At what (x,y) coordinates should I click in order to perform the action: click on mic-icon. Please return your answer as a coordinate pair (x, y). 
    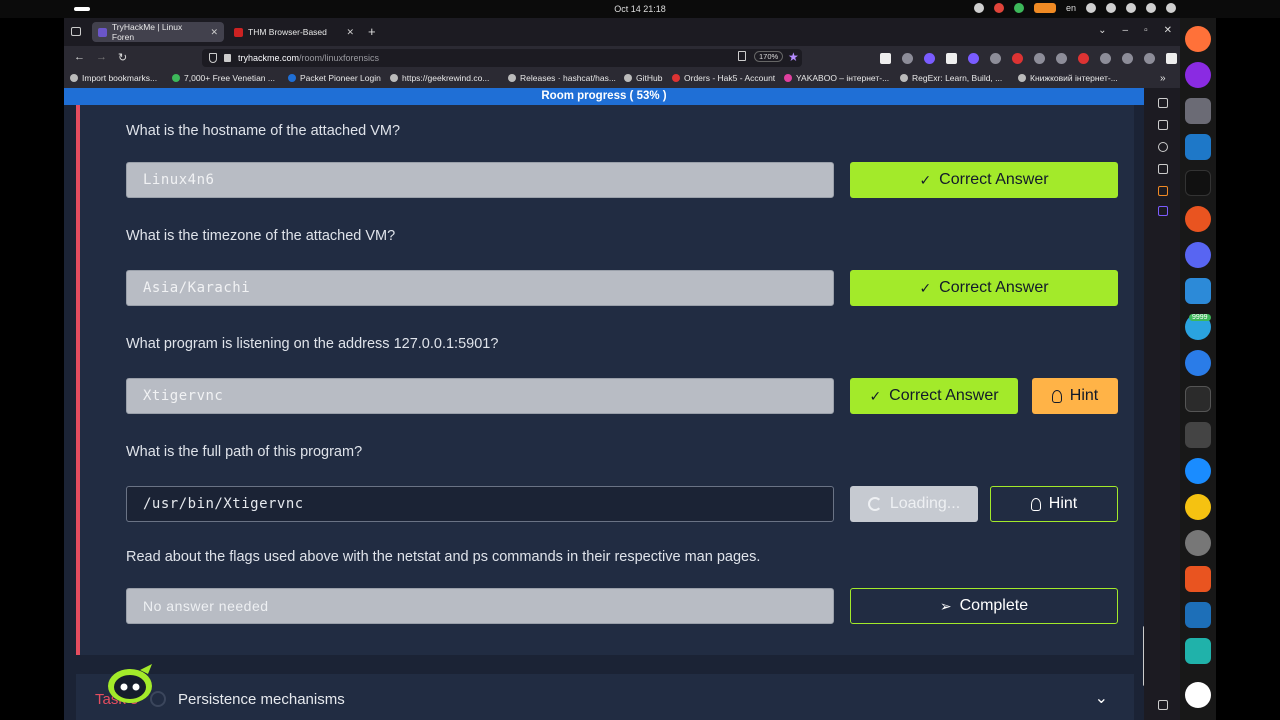
    Looking at the image, I should click on (1091, 8).